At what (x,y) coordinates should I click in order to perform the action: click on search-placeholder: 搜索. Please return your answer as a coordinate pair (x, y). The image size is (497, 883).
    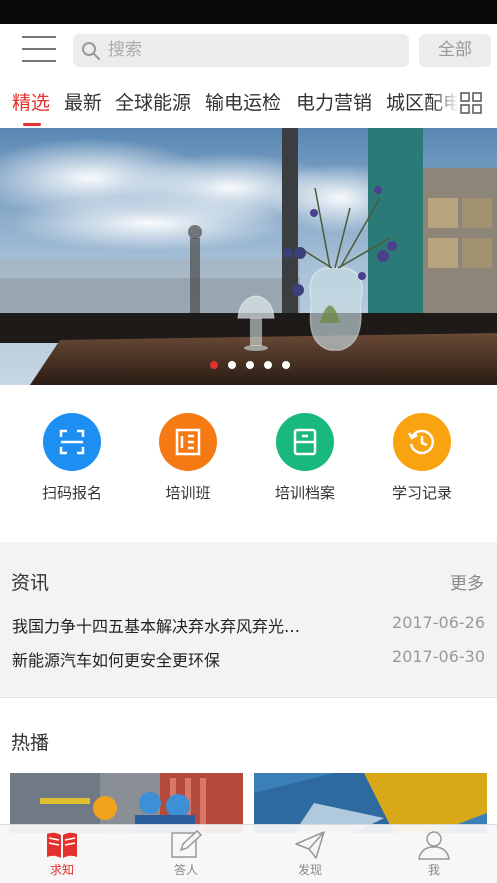
    Looking at the image, I should click on (125, 50).